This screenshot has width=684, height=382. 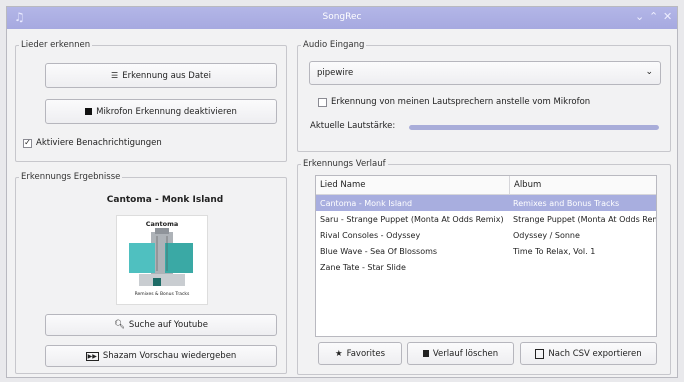 What do you see at coordinates (99, 143) in the screenshot?
I see `notifications-label: Aktiviere Benachrichtigungen` at bounding box center [99, 143].